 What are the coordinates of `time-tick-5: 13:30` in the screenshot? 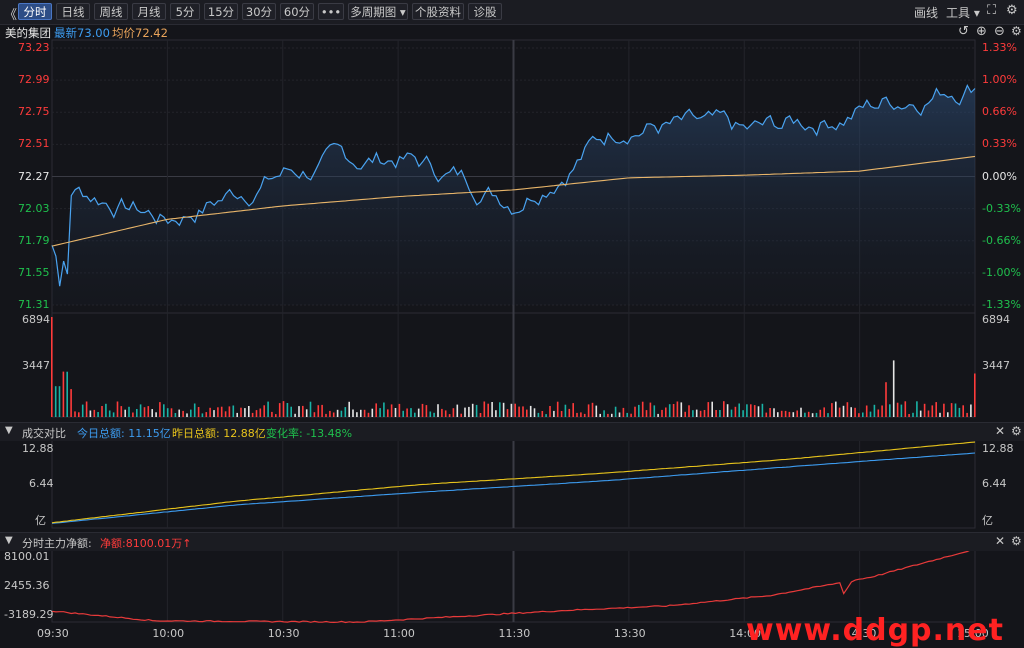 It's located at (629, 633).